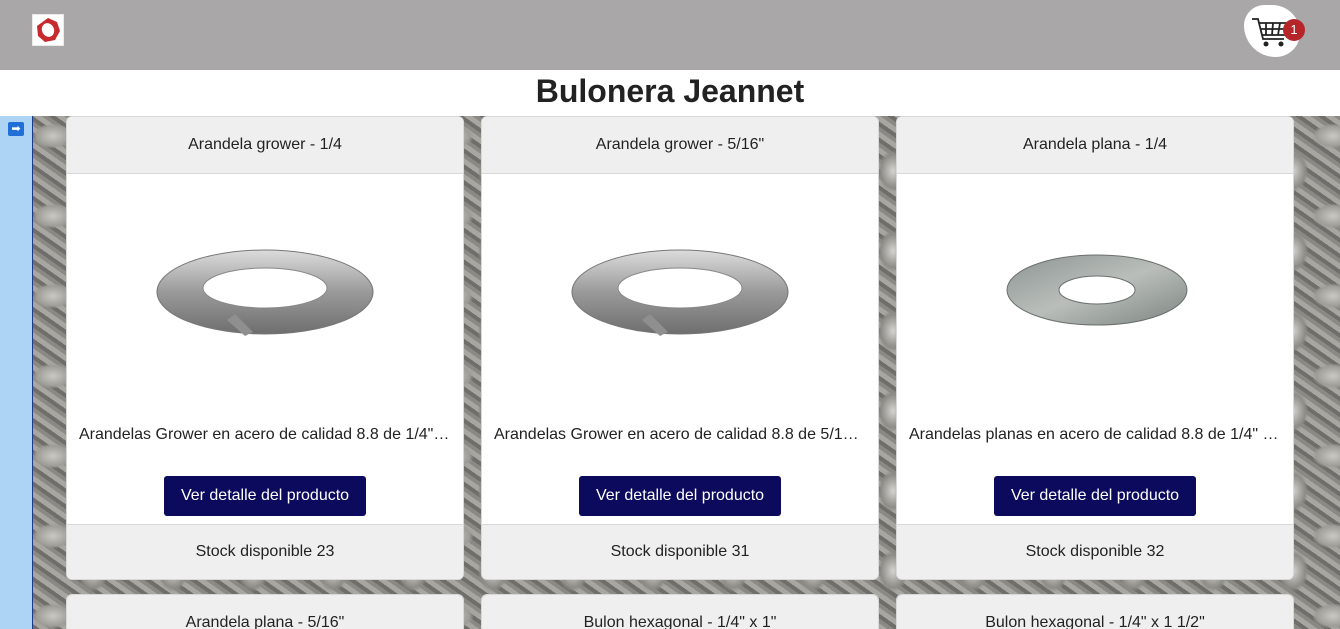 This screenshot has width=1340, height=629. What do you see at coordinates (1095, 290) in the screenshot?
I see `flat-washer-image` at bounding box center [1095, 290].